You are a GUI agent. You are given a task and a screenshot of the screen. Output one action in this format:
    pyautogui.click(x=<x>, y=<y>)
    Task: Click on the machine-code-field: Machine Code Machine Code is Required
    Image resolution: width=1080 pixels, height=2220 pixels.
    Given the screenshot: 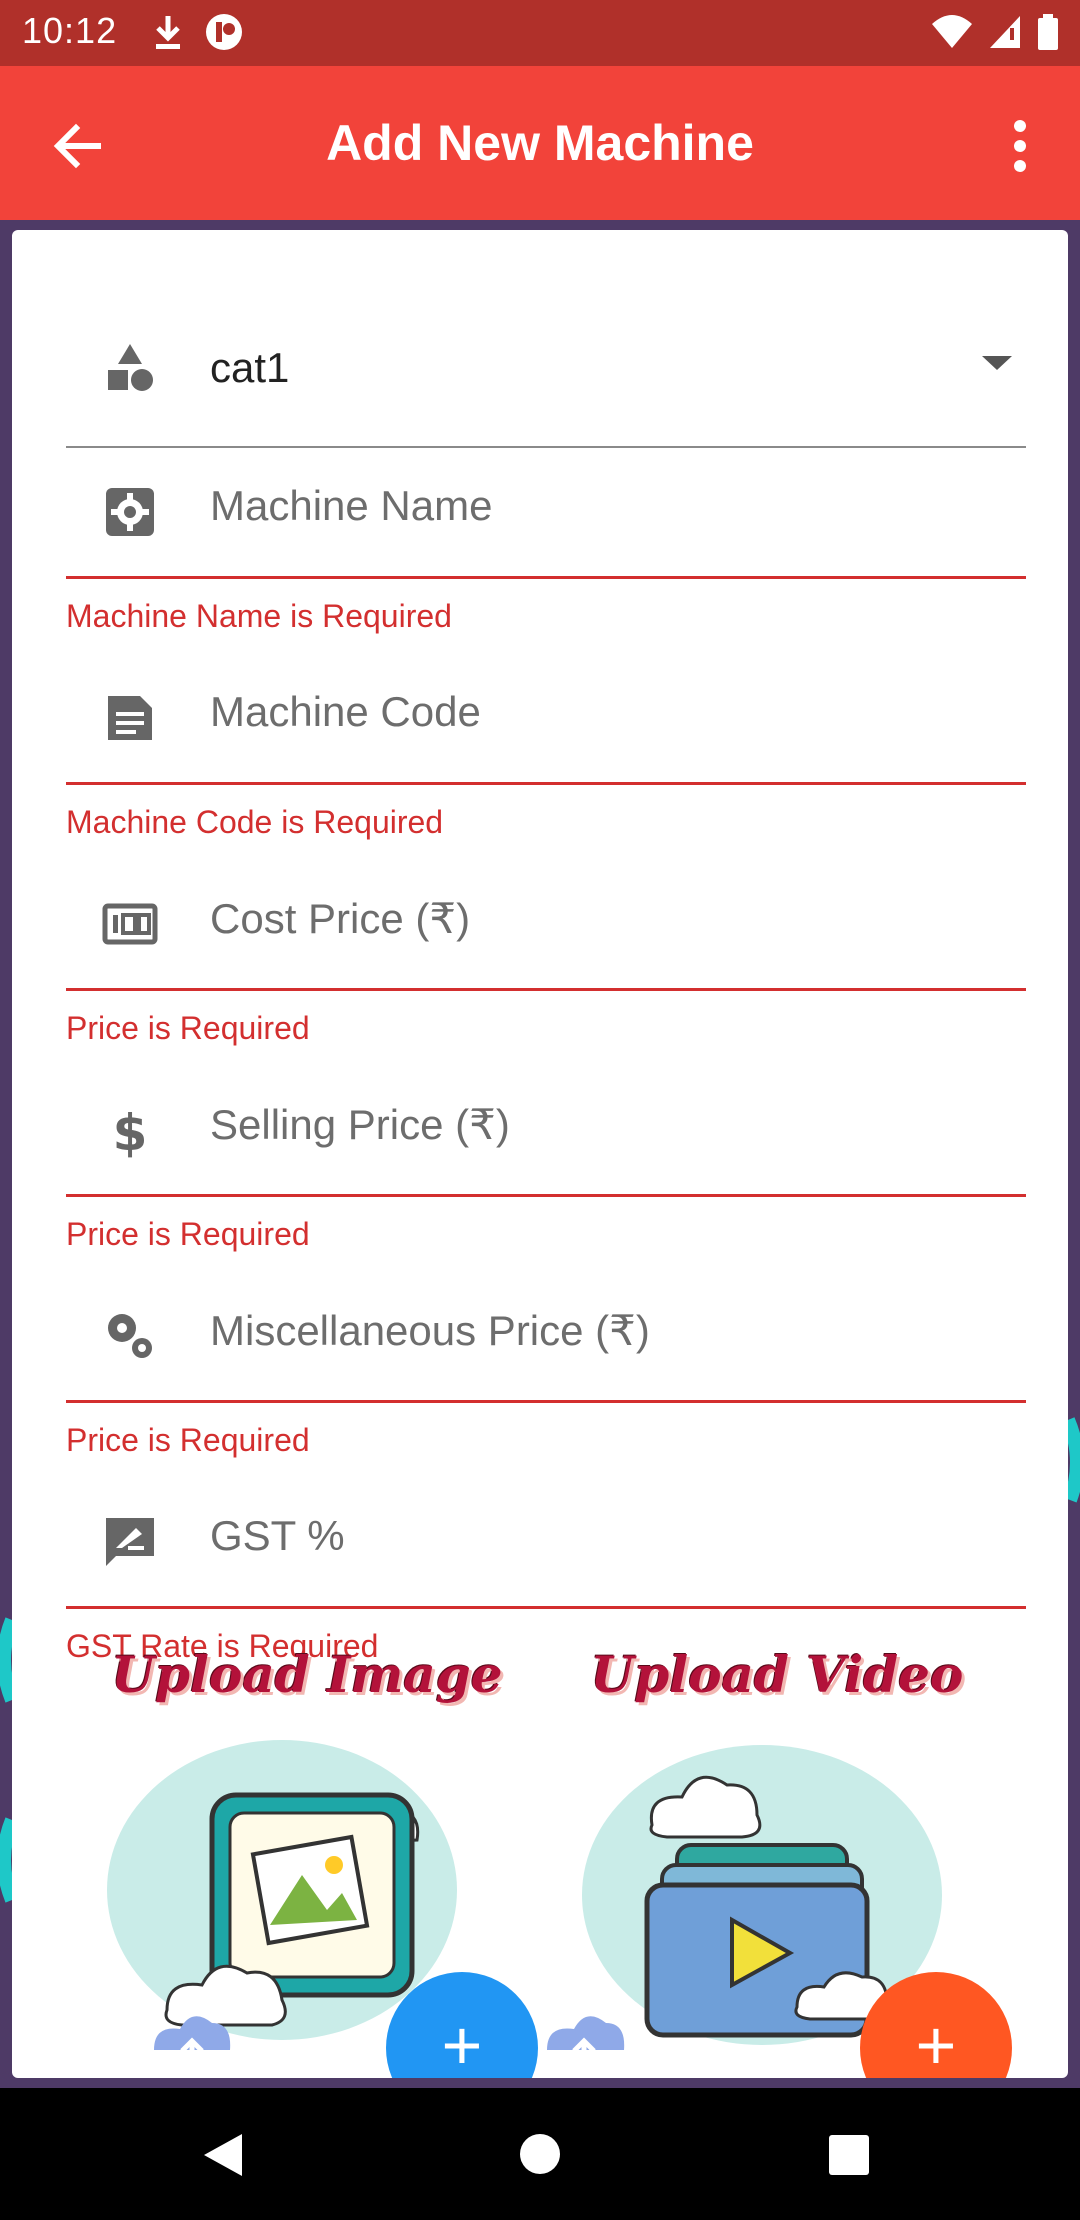 What is the action you would take?
    pyautogui.click(x=546, y=762)
    